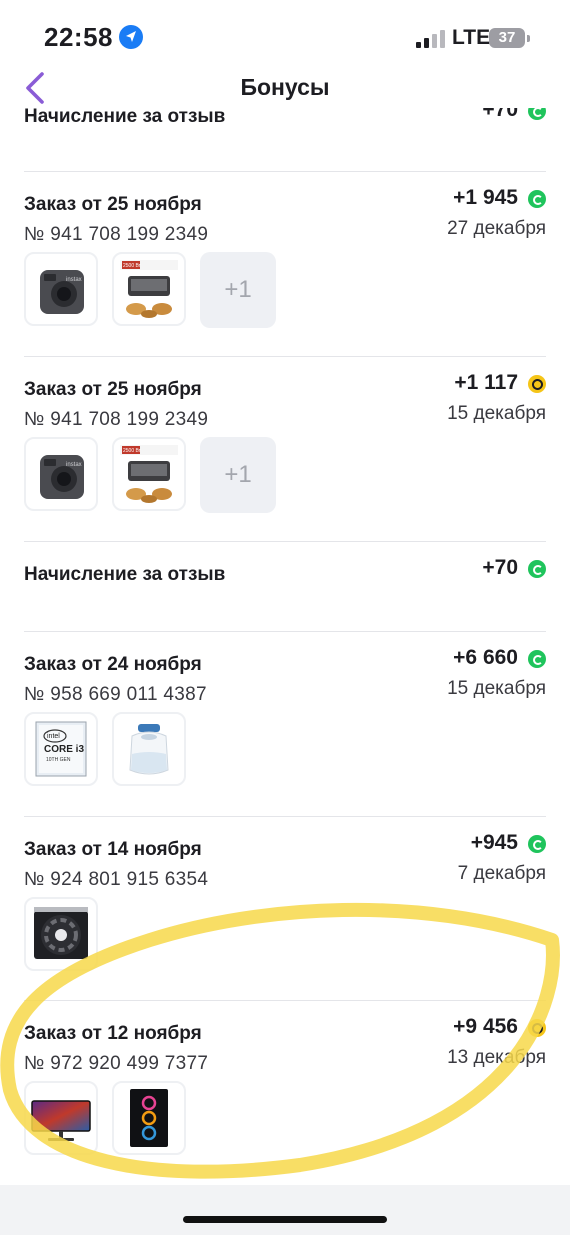 Image resolution: width=570 pixels, height=1235 pixels. I want to click on battery-level: 37, so click(507, 37).